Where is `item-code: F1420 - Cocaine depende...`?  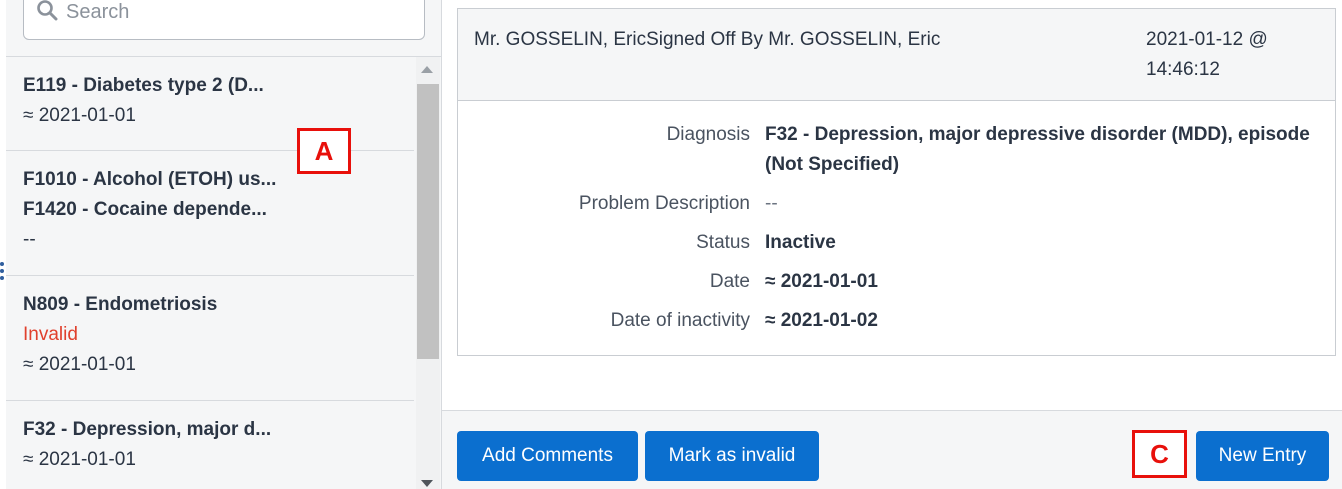
item-code: F1420 - Cocaine depende... is located at coordinates (145, 209).